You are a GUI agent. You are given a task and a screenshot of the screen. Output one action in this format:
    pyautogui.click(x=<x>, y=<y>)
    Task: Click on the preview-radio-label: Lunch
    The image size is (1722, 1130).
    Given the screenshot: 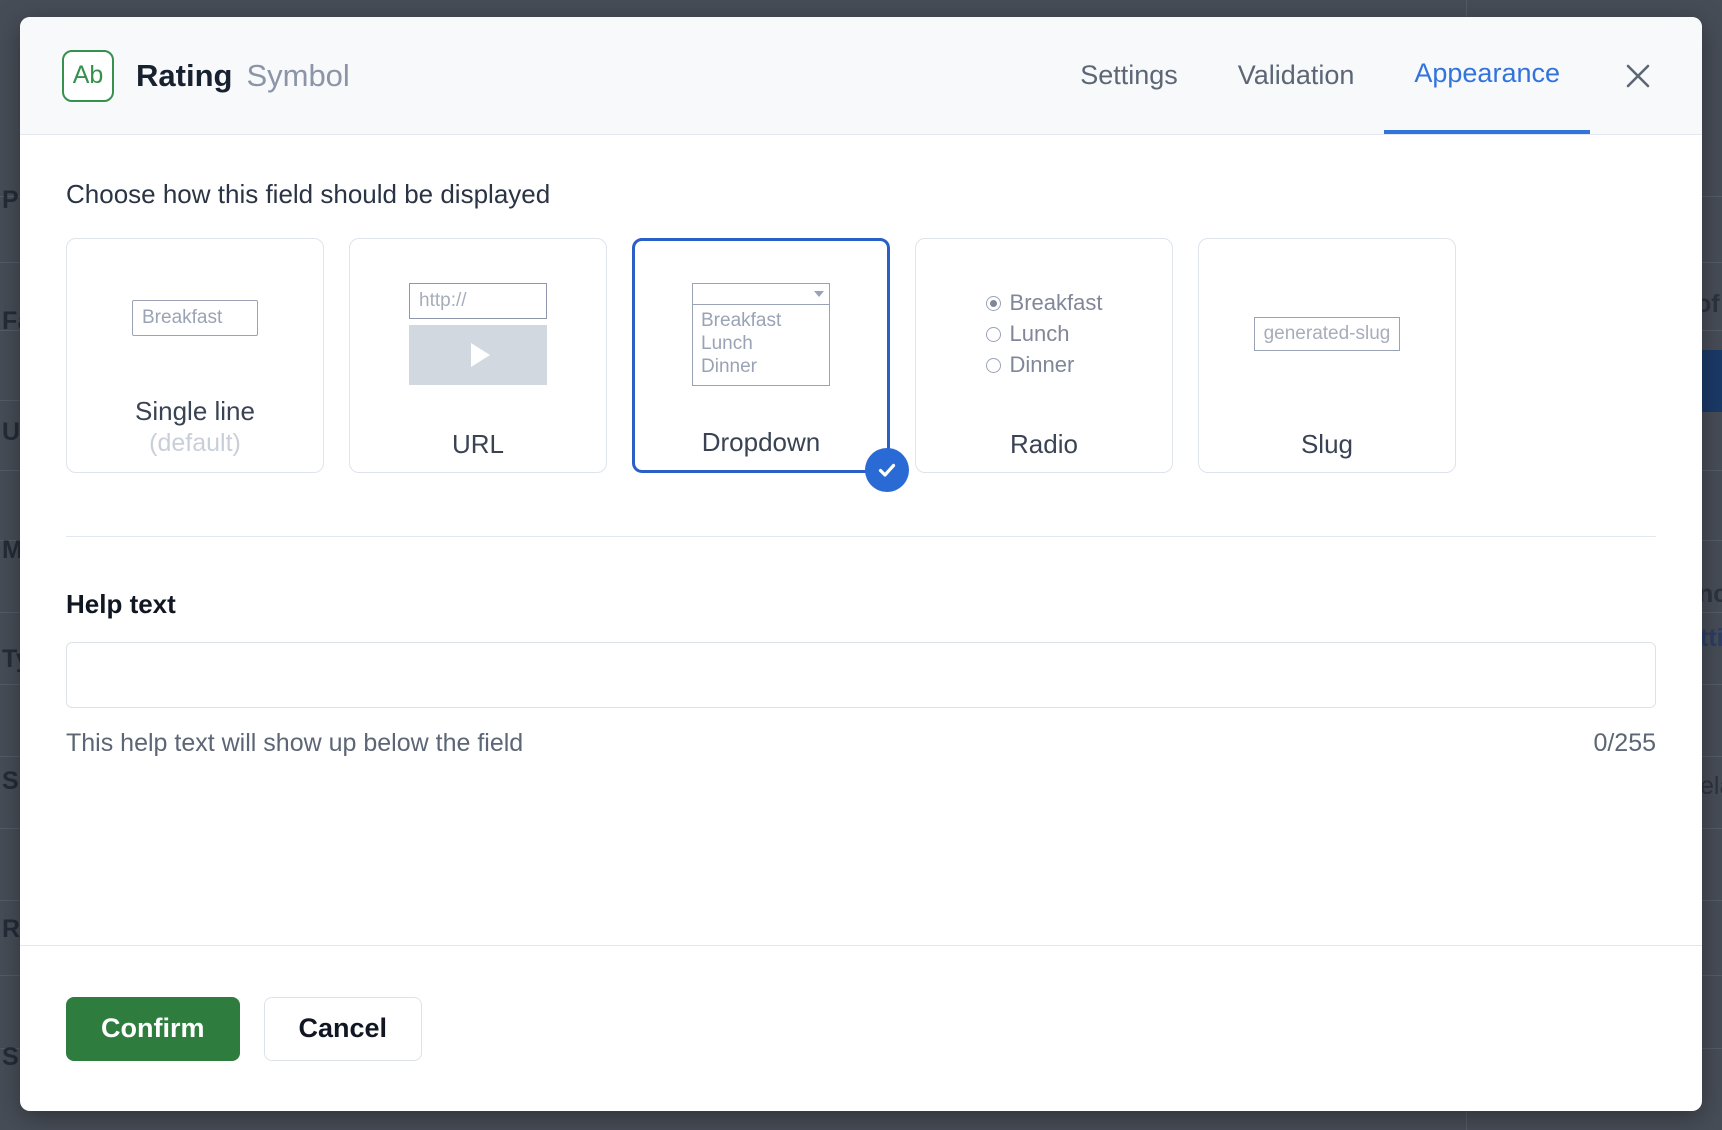 What is the action you would take?
    pyautogui.click(x=1039, y=333)
    